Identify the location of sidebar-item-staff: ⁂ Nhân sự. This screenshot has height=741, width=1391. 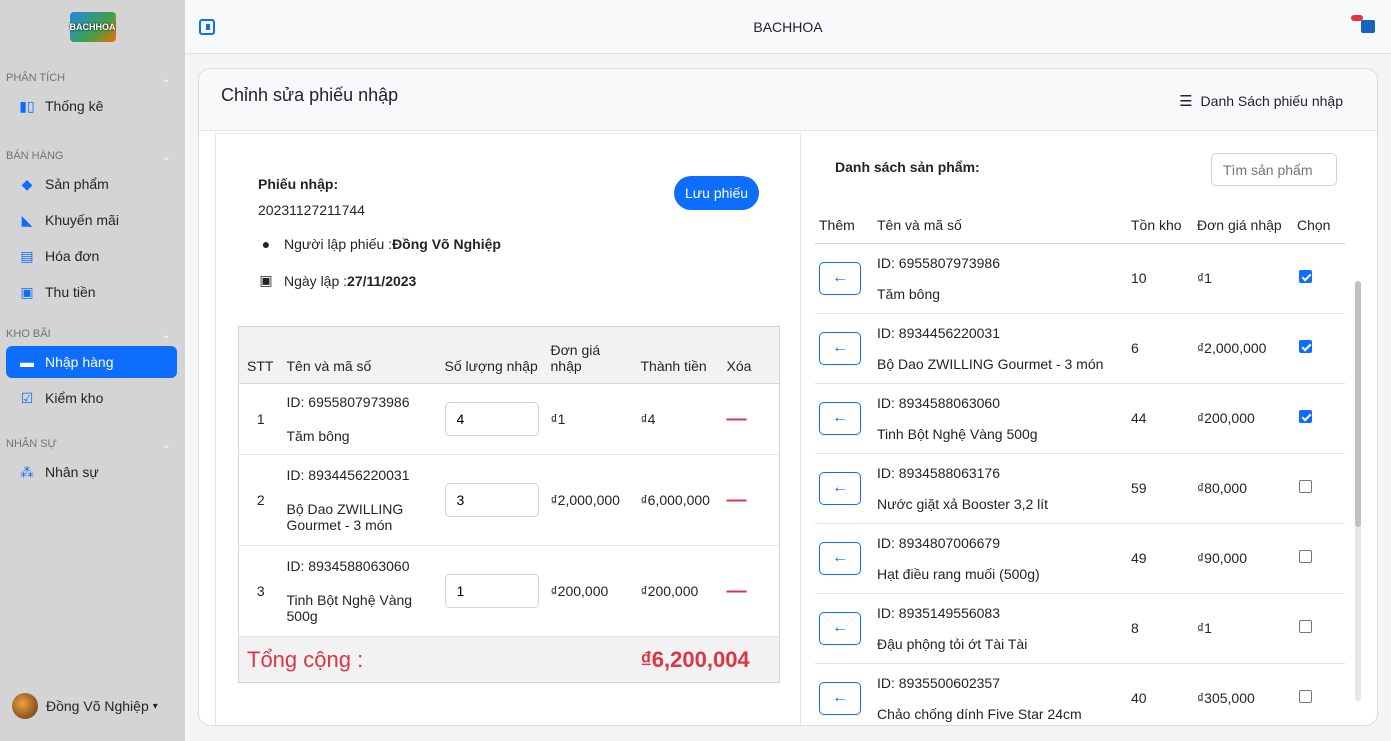
(91, 472).